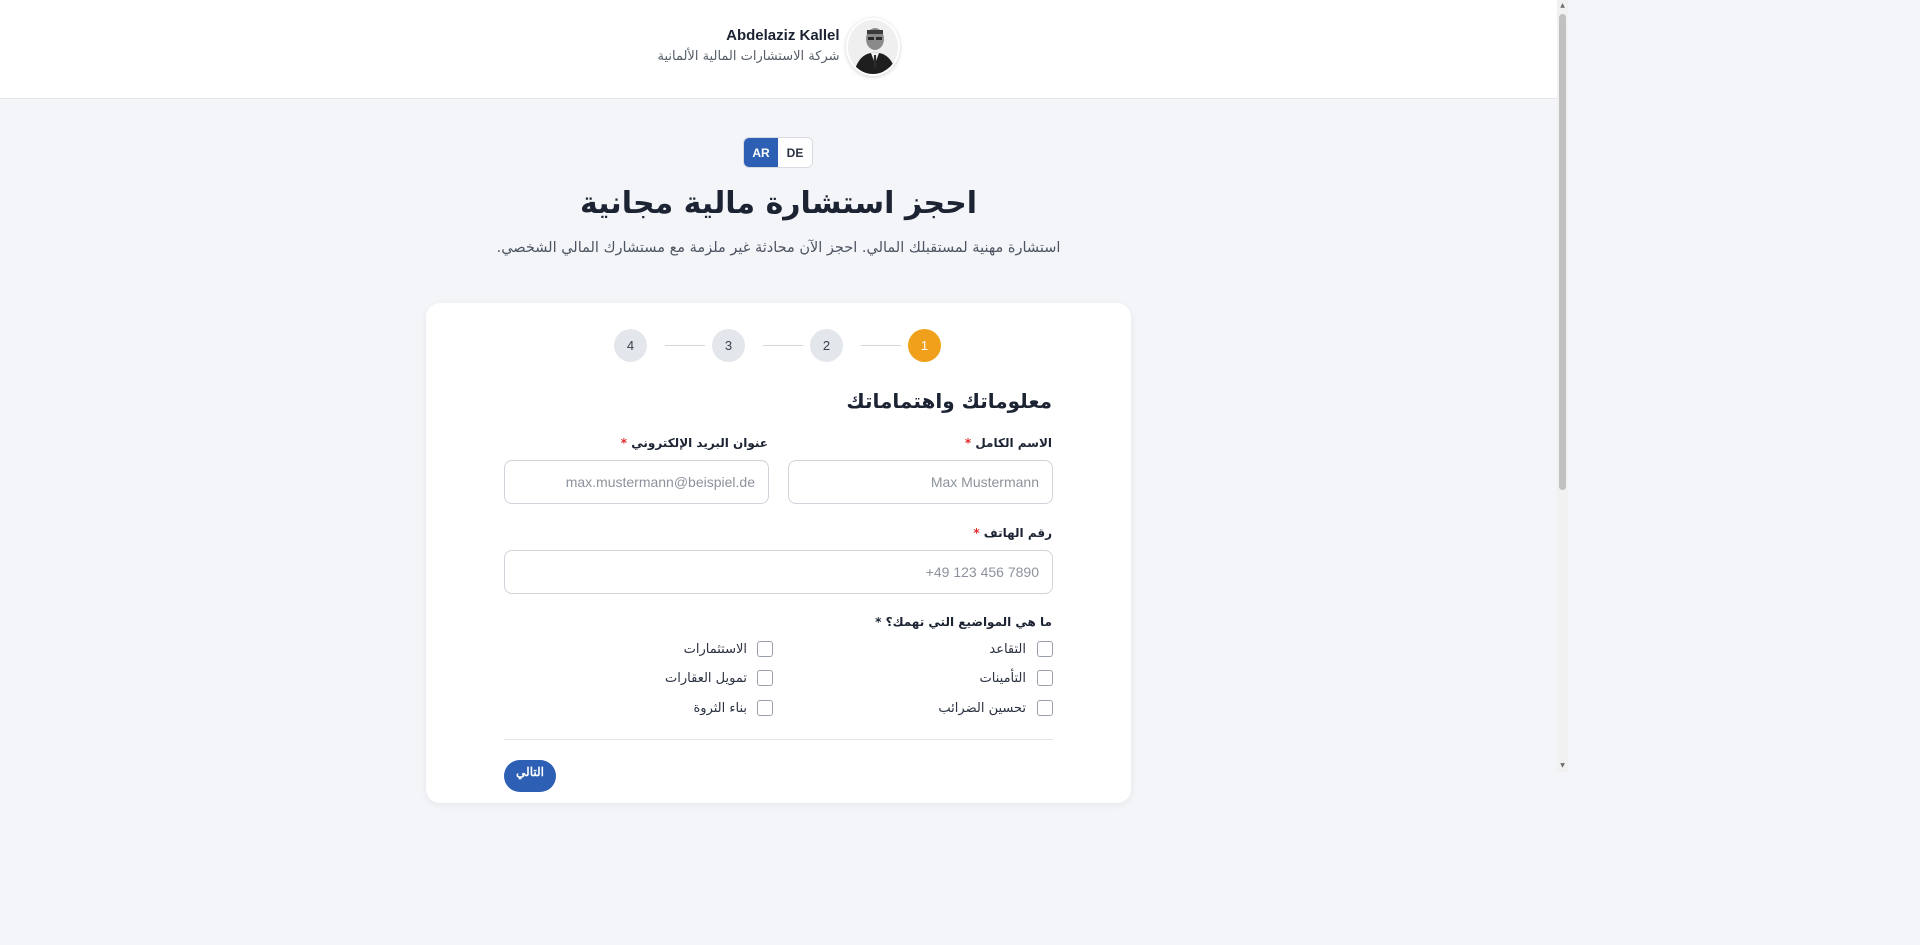  I want to click on step-3: 3, so click(728, 345).